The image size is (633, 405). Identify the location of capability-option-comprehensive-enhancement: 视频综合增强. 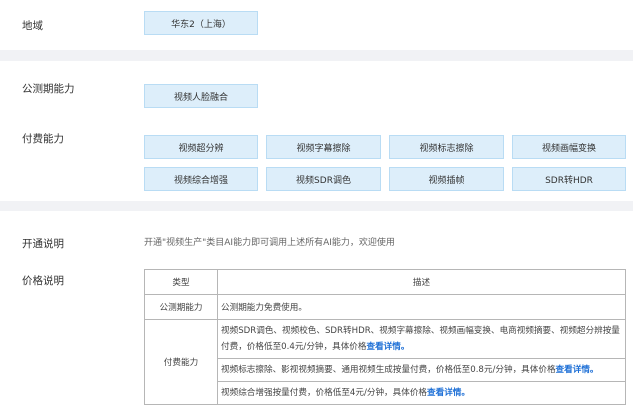
(201, 179).